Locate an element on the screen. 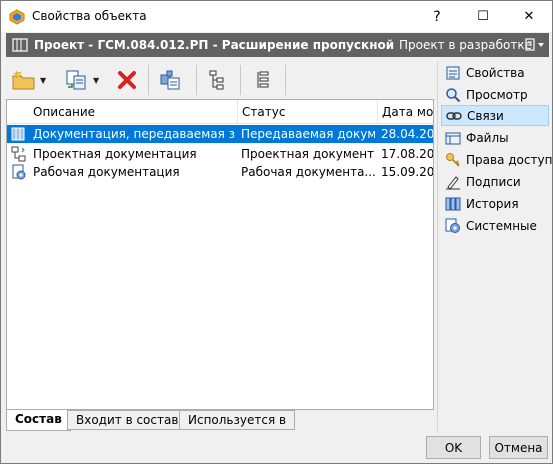  help-button: ? is located at coordinates (437, 16).